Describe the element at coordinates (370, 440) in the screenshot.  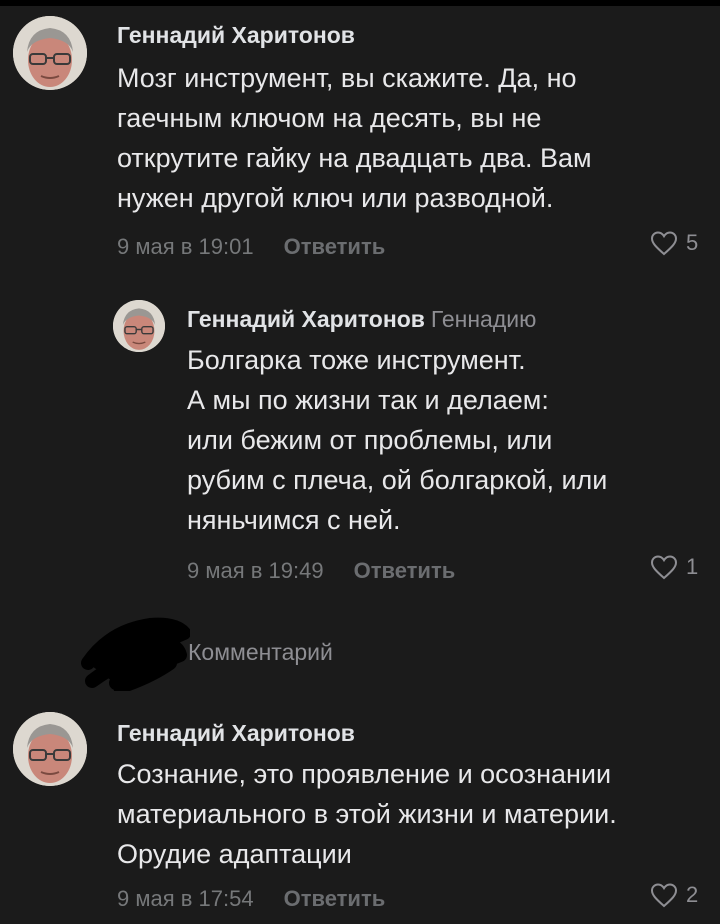
I see `comment-text-line: или бежим от проблемы, или` at that location.